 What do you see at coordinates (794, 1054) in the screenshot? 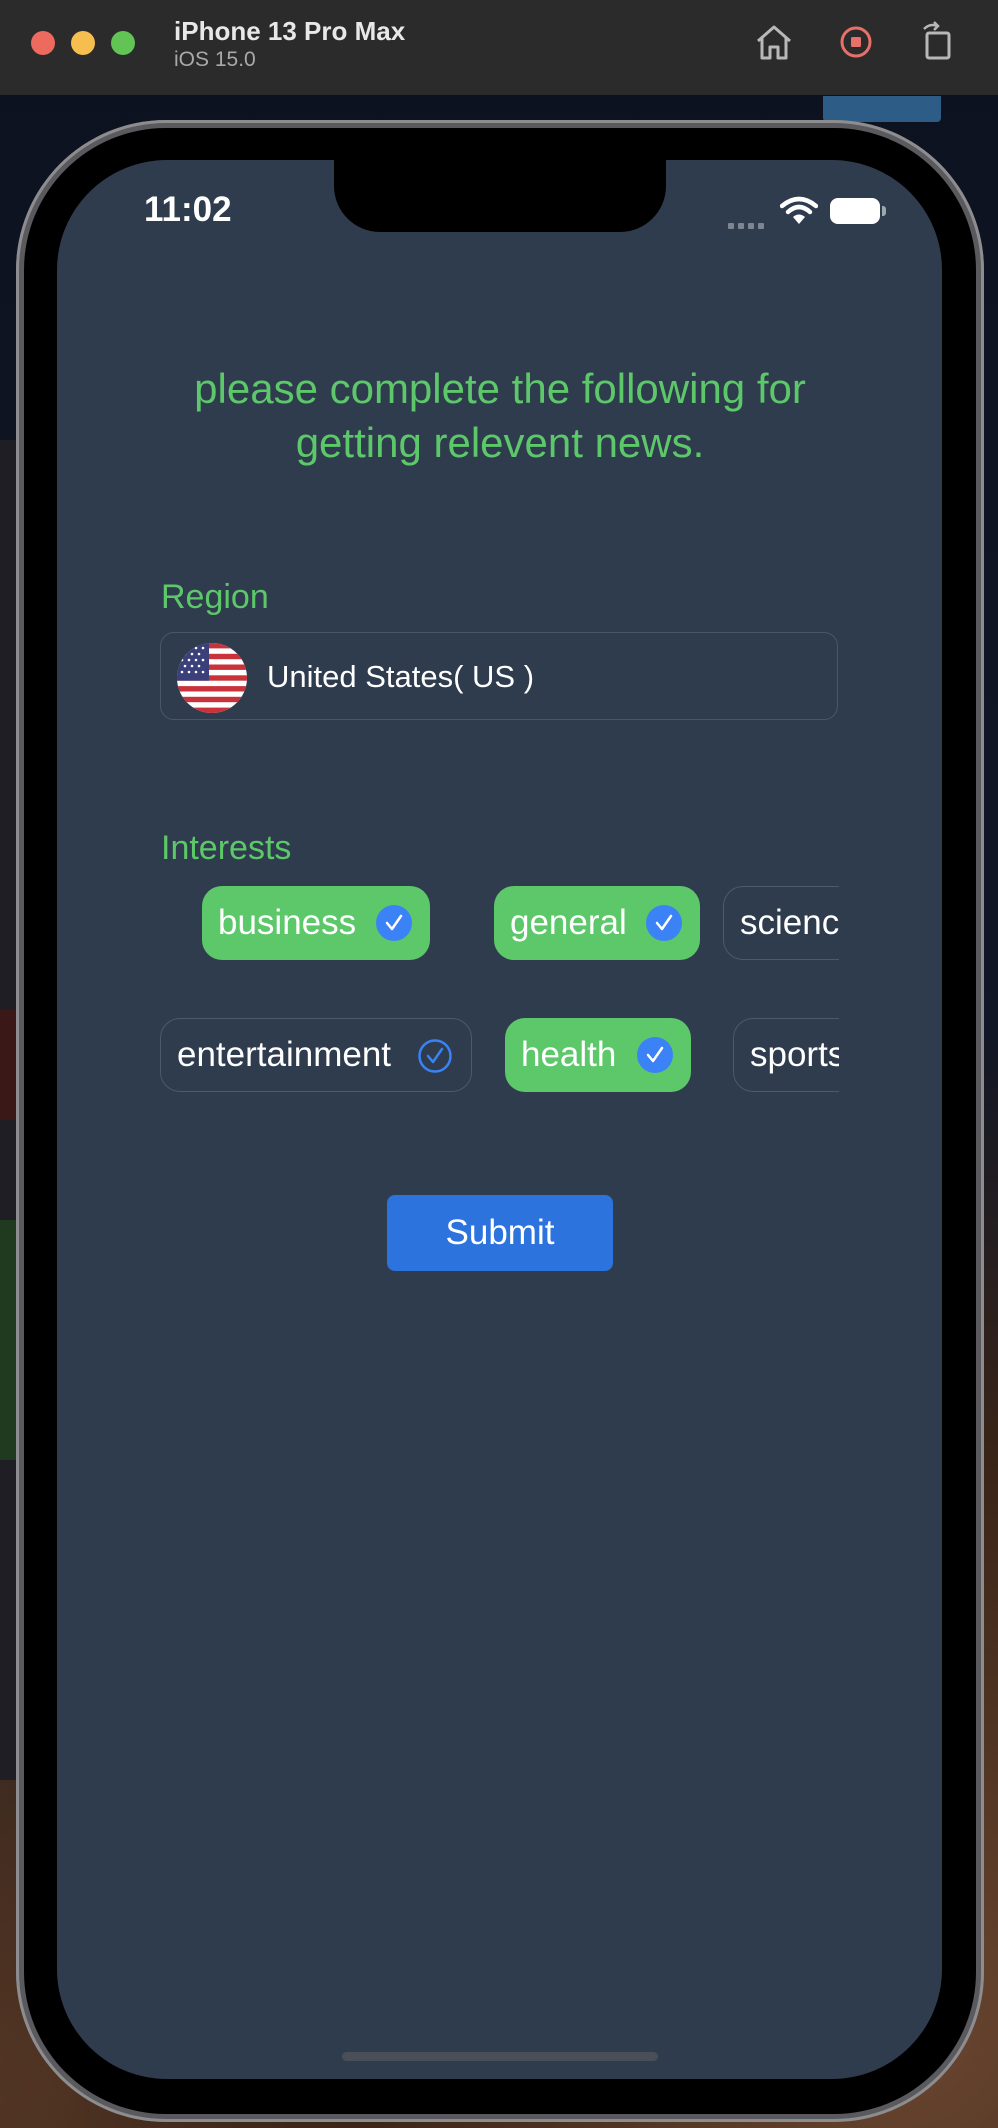
I see `chip-label: sports` at bounding box center [794, 1054].